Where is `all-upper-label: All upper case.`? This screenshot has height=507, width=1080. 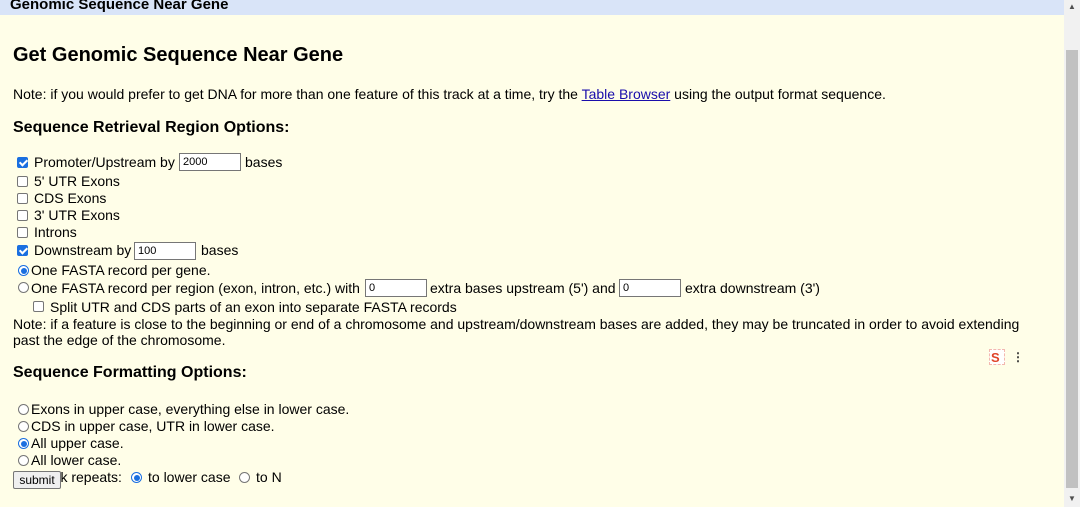 all-upper-label: All upper case. is located at coordinates (77, 443).